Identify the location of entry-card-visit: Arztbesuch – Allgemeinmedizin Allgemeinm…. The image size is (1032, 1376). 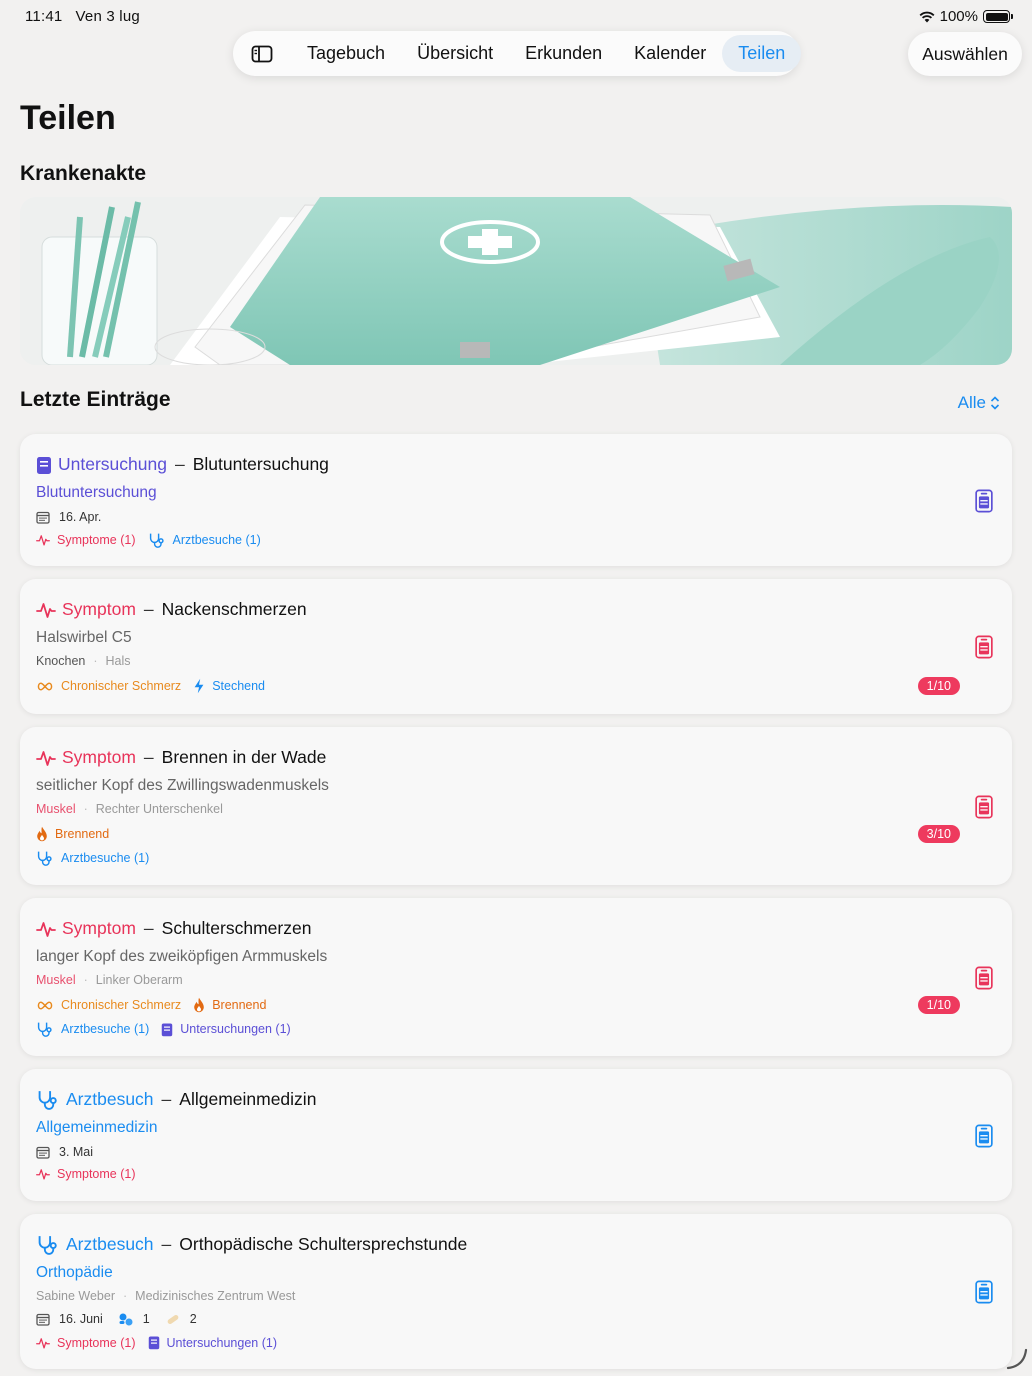
(516, 1135).